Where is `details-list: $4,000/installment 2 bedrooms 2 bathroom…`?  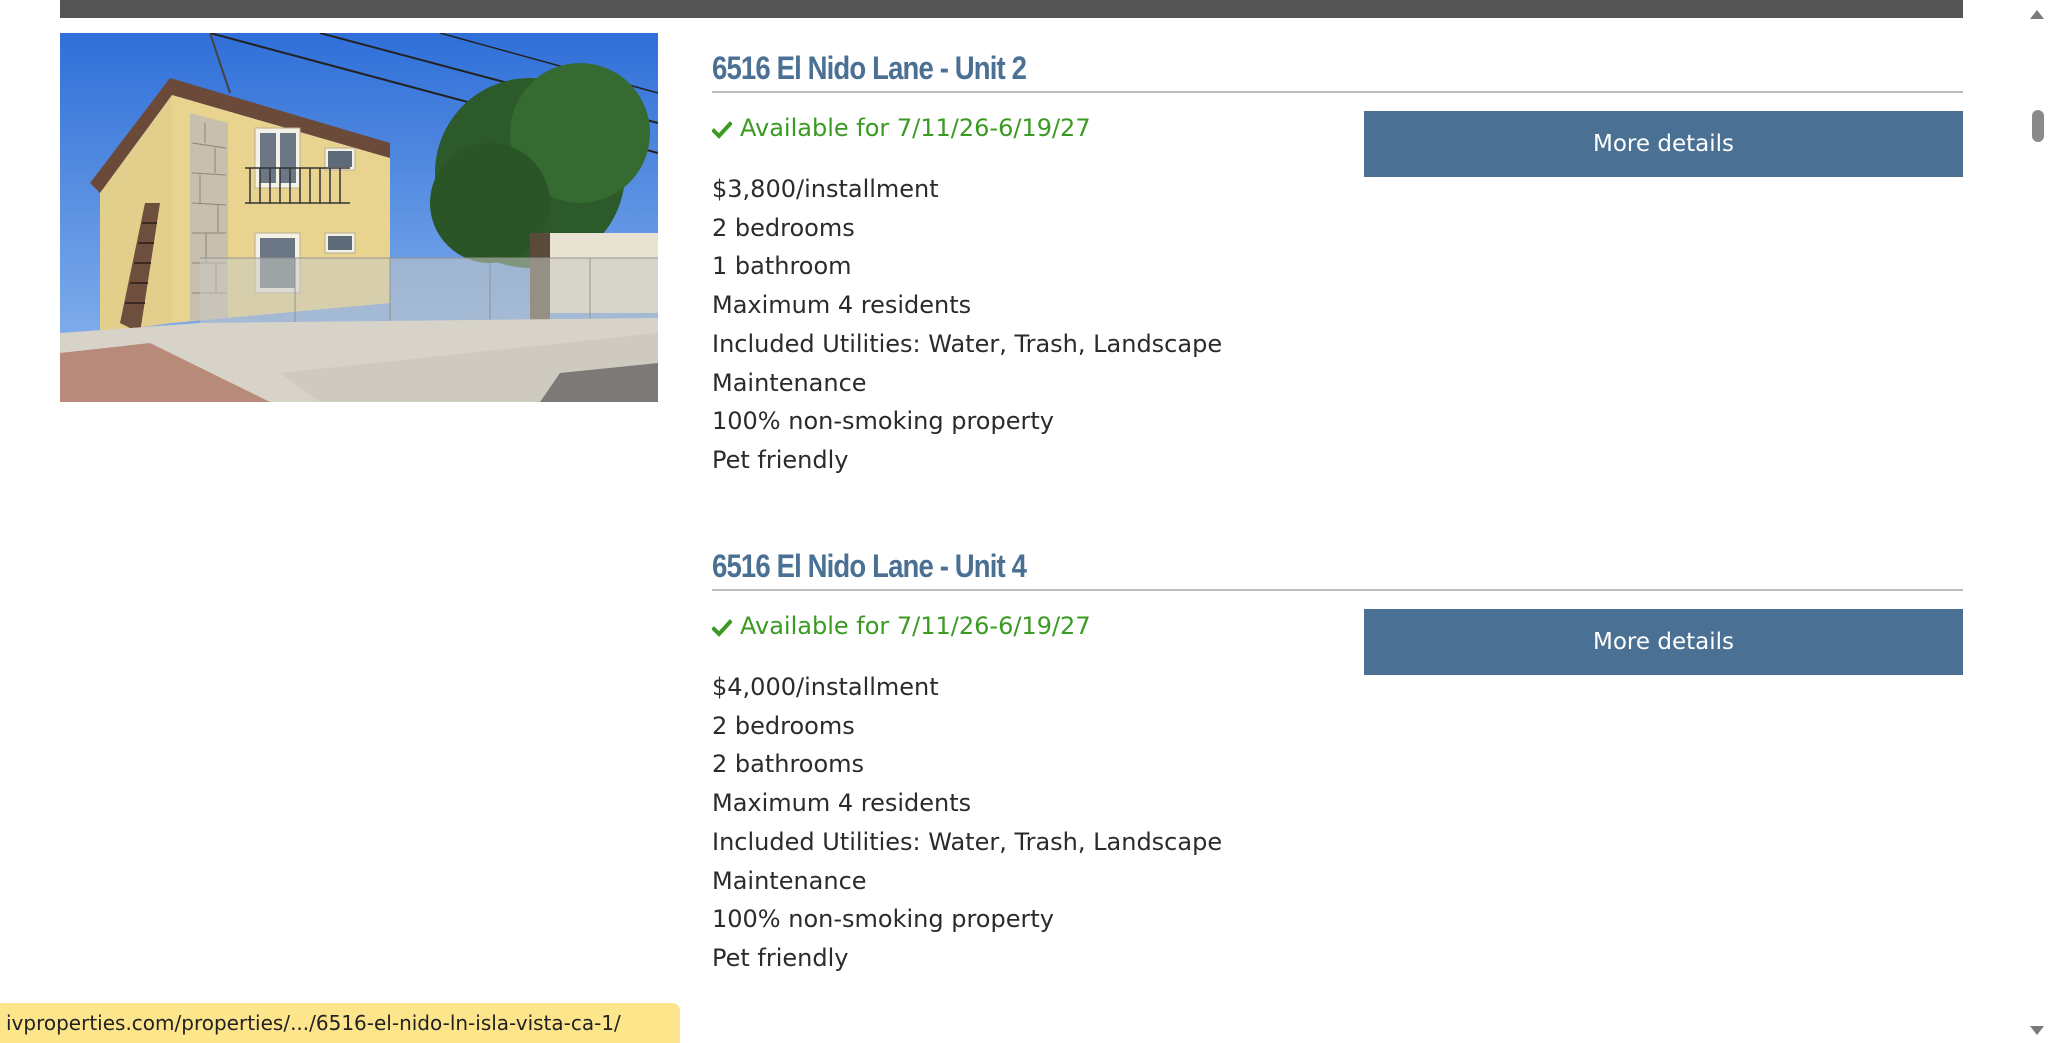
details-list: $4,000/installment 2 bedrooms 2 bathroom… is located at coordinates (967, 823).